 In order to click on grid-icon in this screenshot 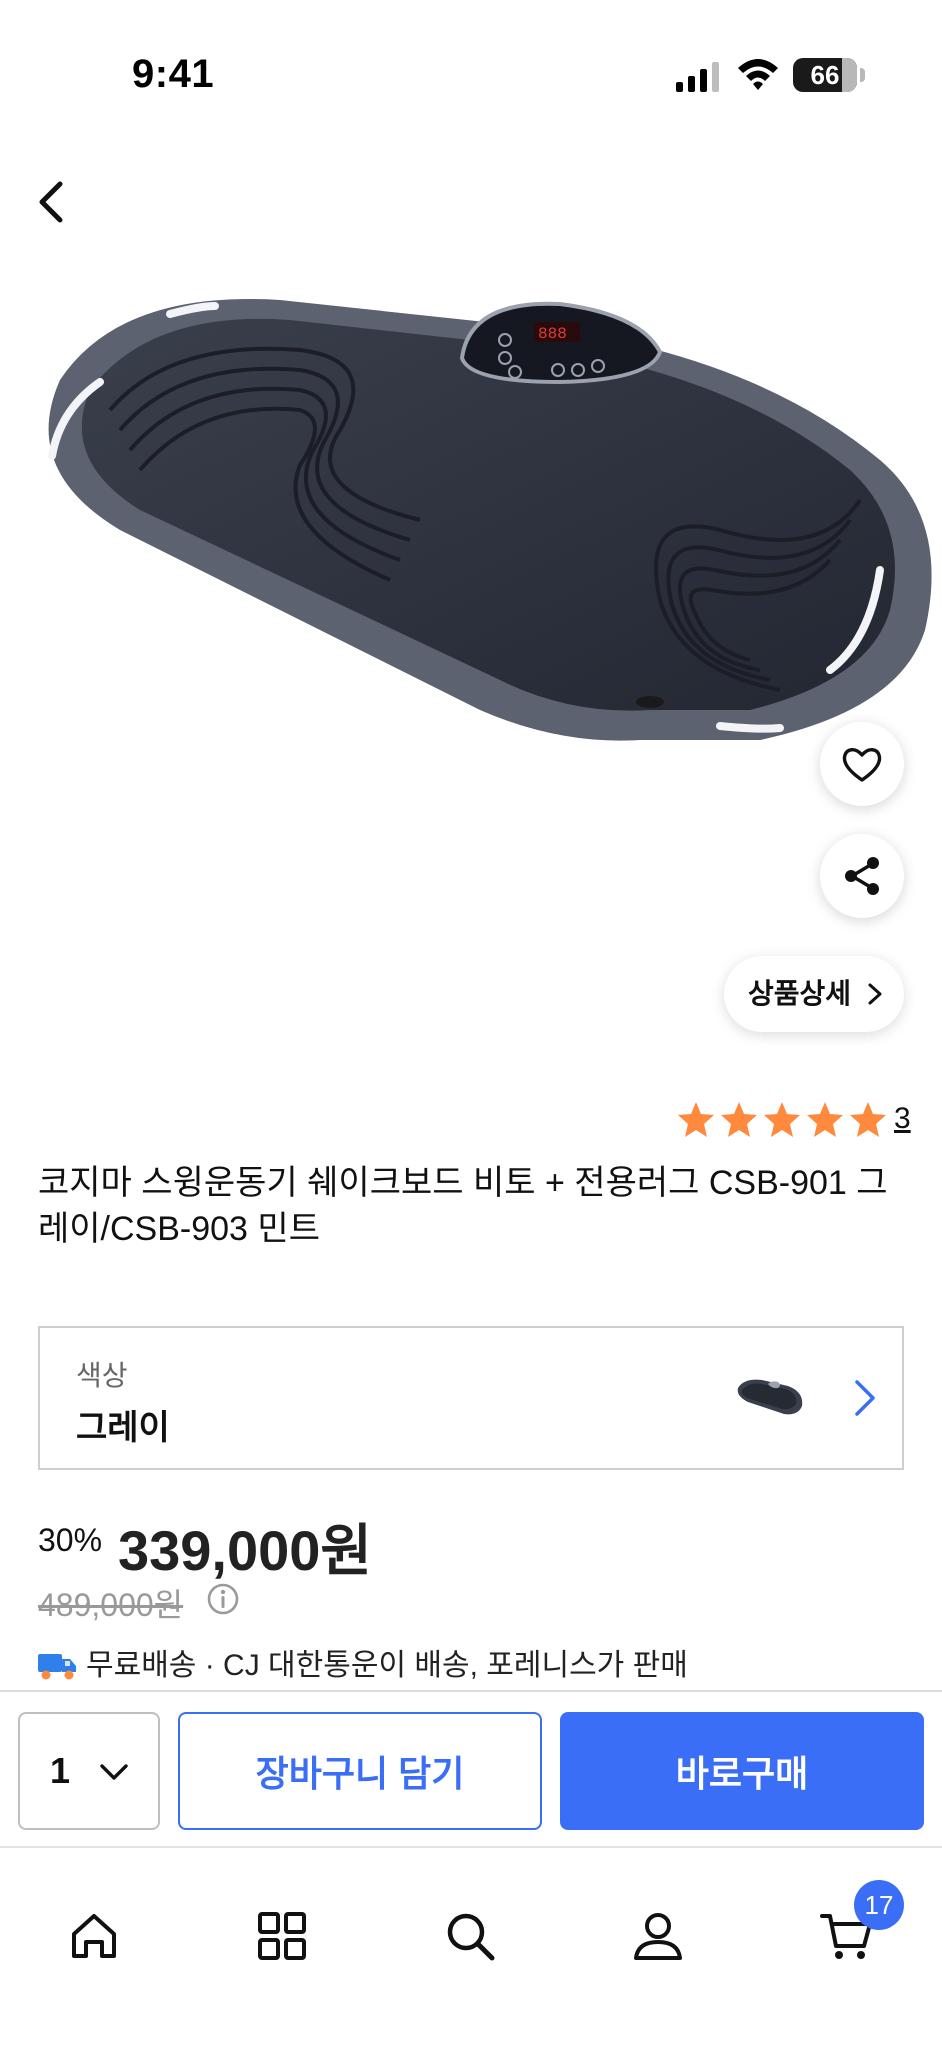, I will do `click(282, 1936)`.